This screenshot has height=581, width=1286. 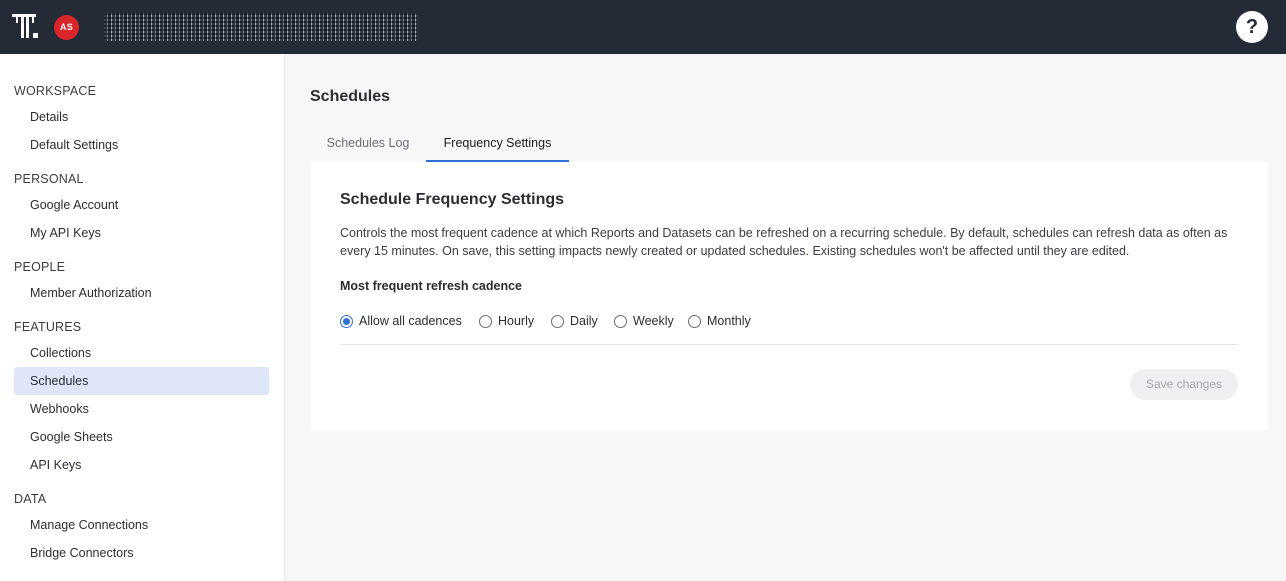 I want to click on tab-frequency-settings: Frequency Settings, so click(x=497, y=143).